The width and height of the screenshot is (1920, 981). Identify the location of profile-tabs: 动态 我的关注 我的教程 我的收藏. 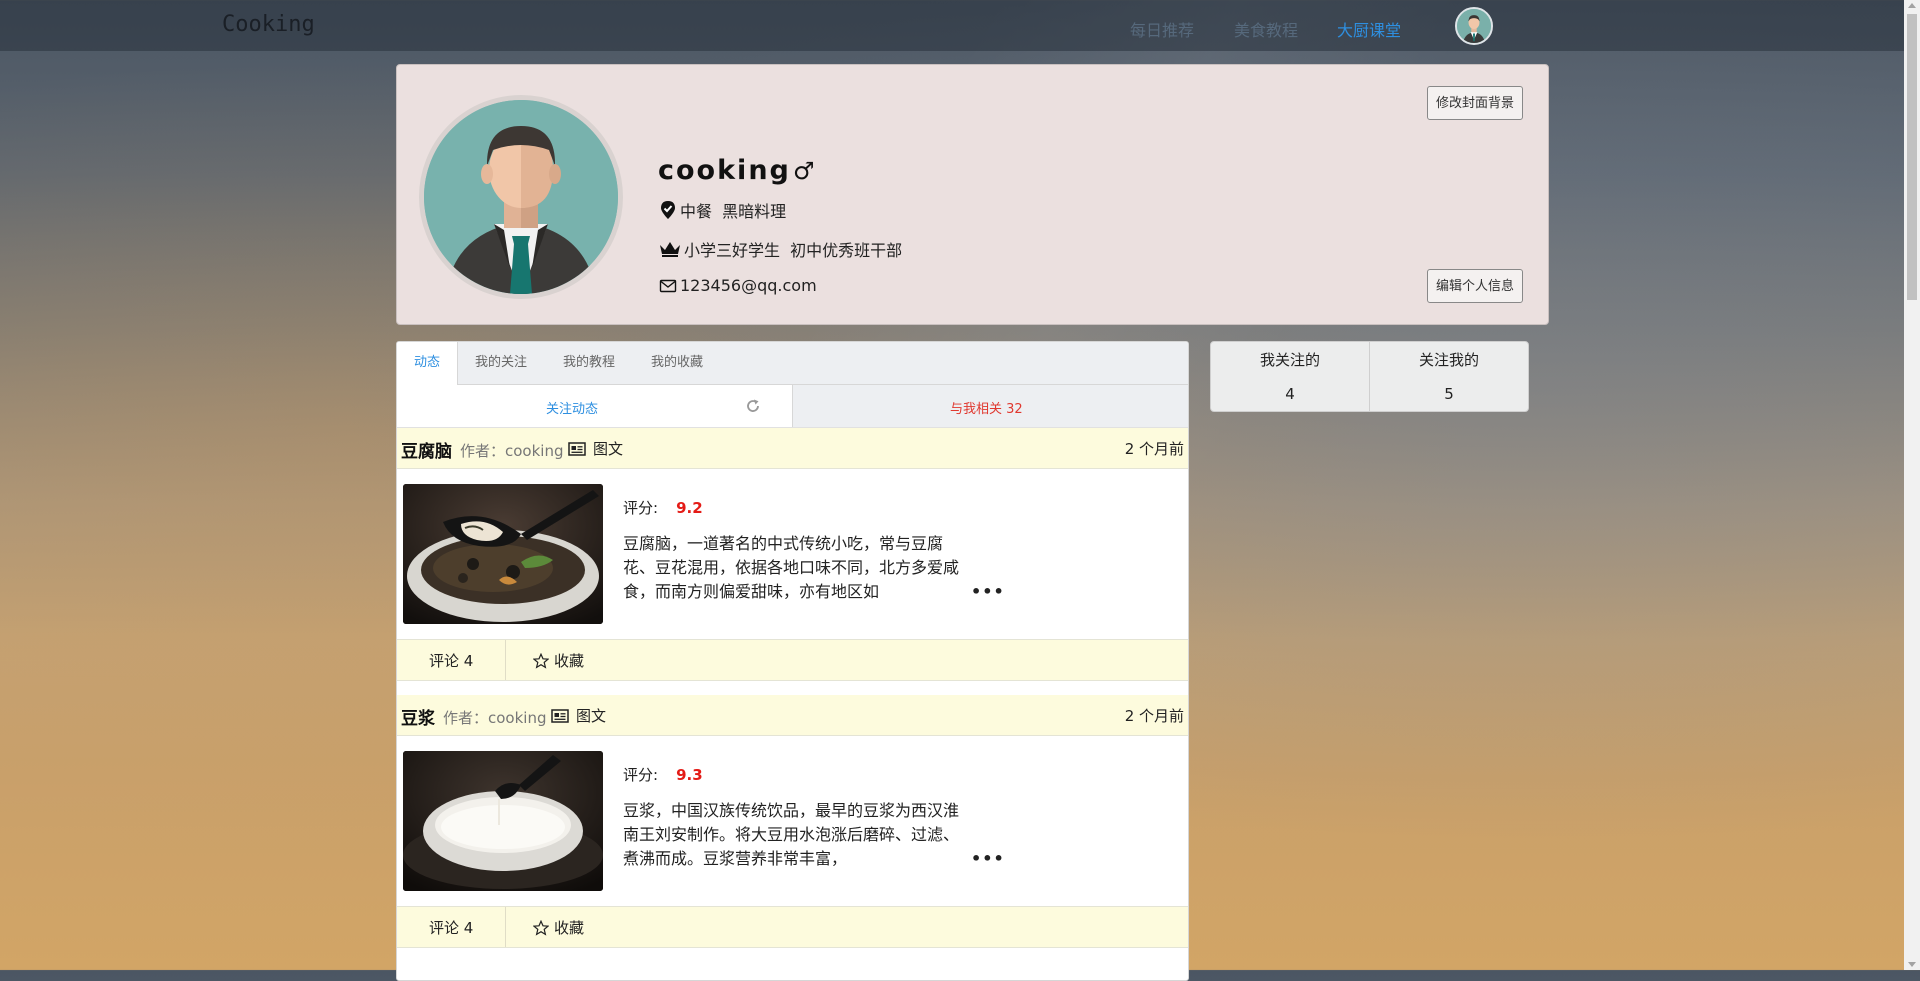
(792, 363).